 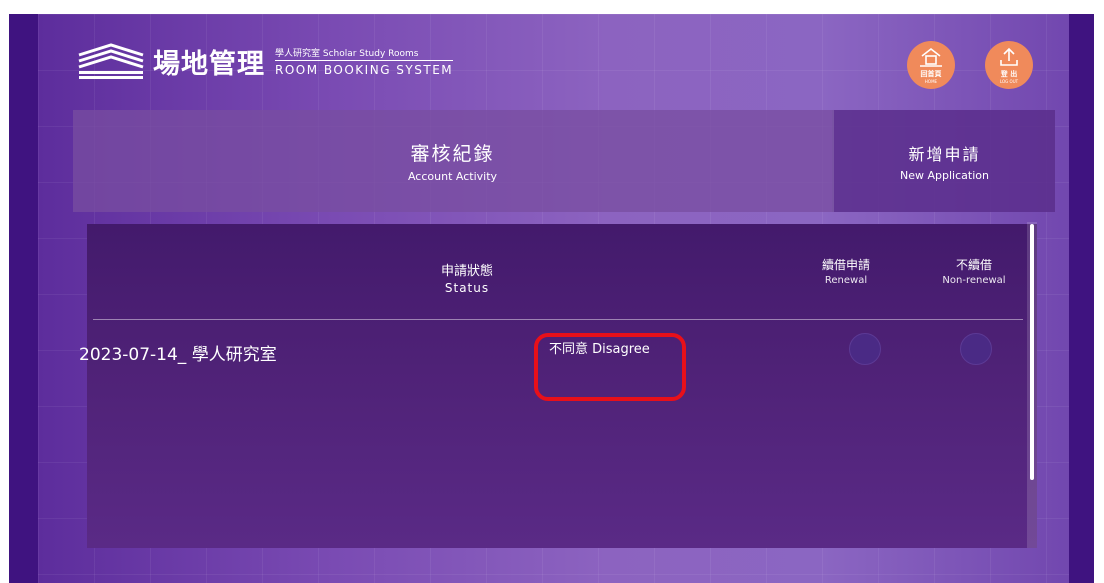 What do you see at coordinates (466, 271) in the screenshot?
I see `column-header-status-cn: 申請狀態` at bounding box center [466, 271].